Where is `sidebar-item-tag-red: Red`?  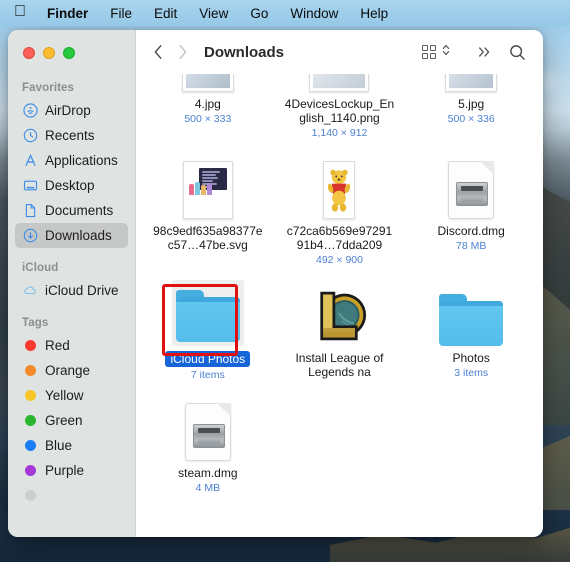 sidebar-item-tag-red: Red is located at coordinates (71, 345).